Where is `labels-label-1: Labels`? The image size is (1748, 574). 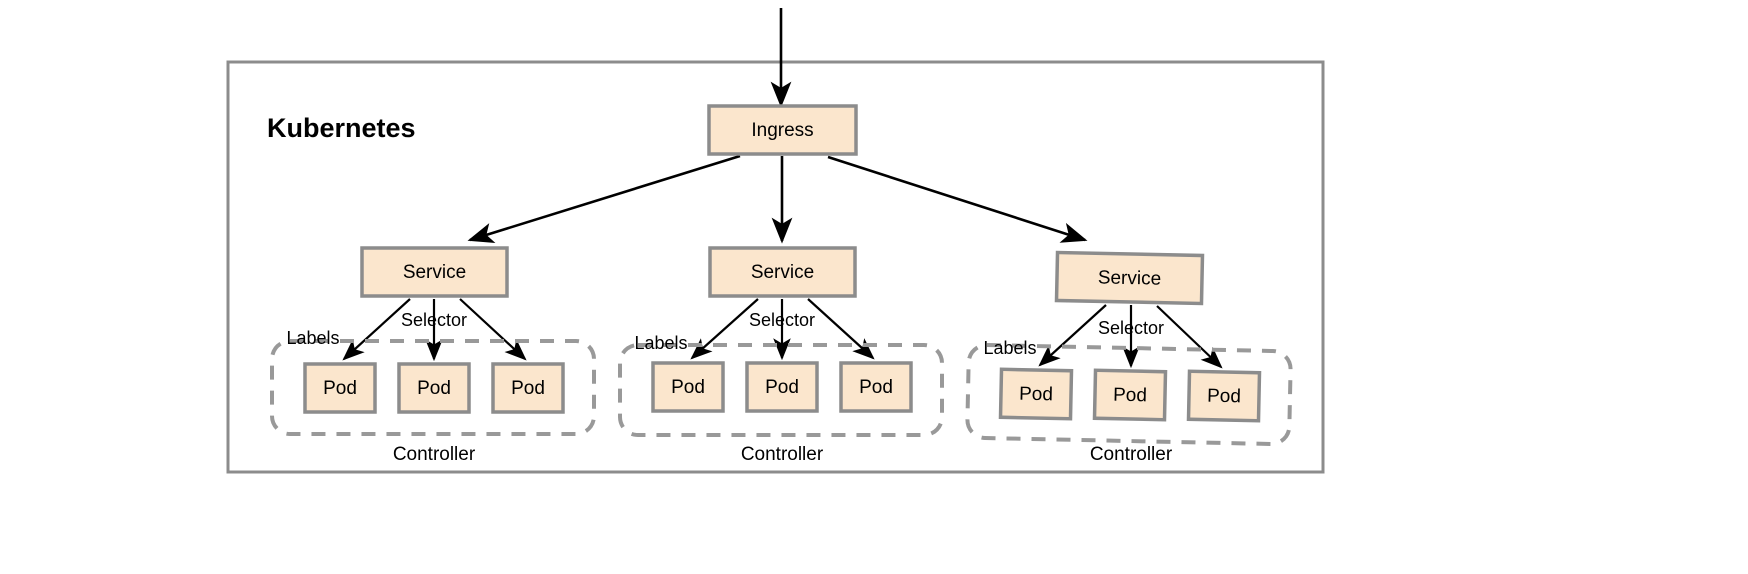 labels-label-1: Labels is located at coordinates (312, 338).